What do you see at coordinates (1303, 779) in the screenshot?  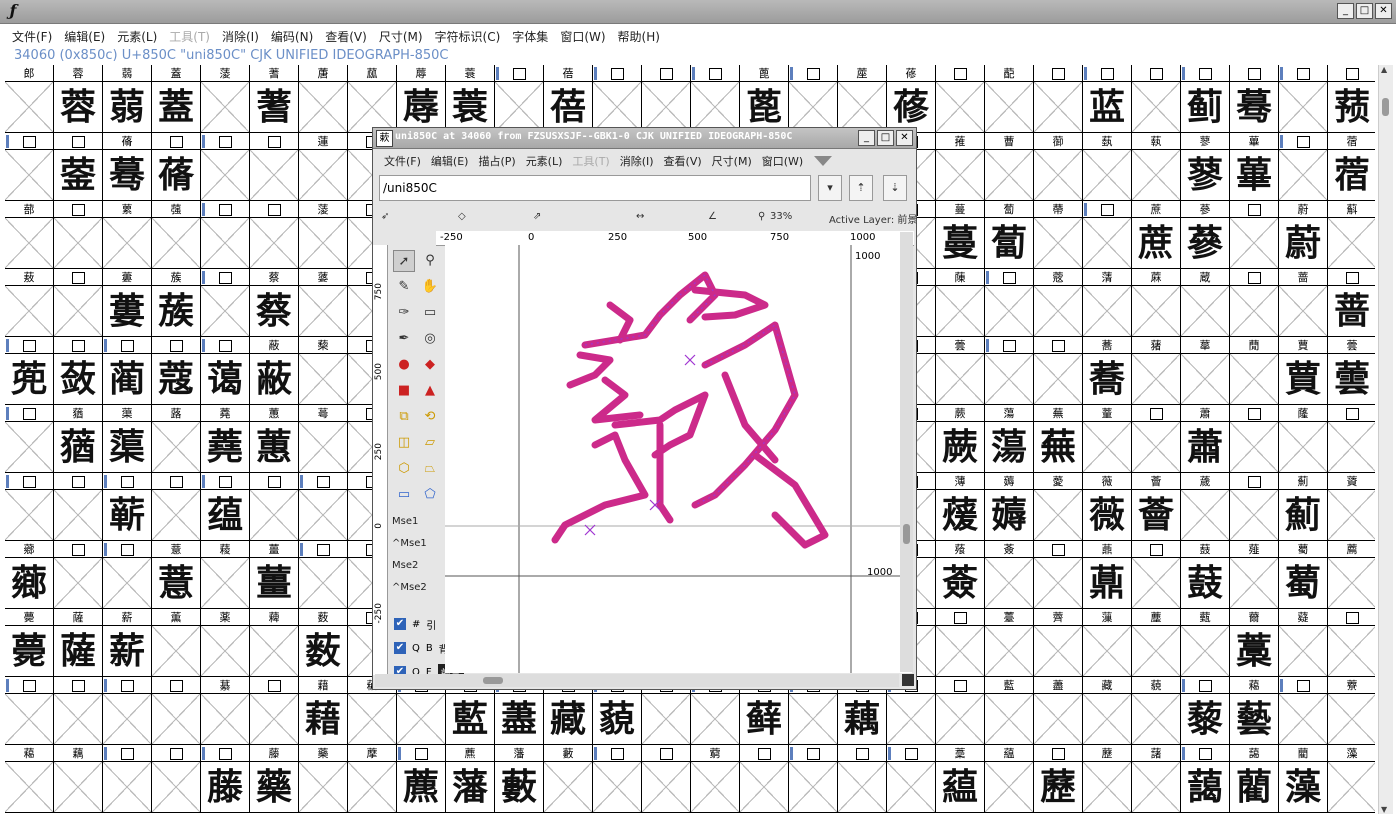 I see `glyph-cell: 藺藻` at bounding box center [1303, 779].